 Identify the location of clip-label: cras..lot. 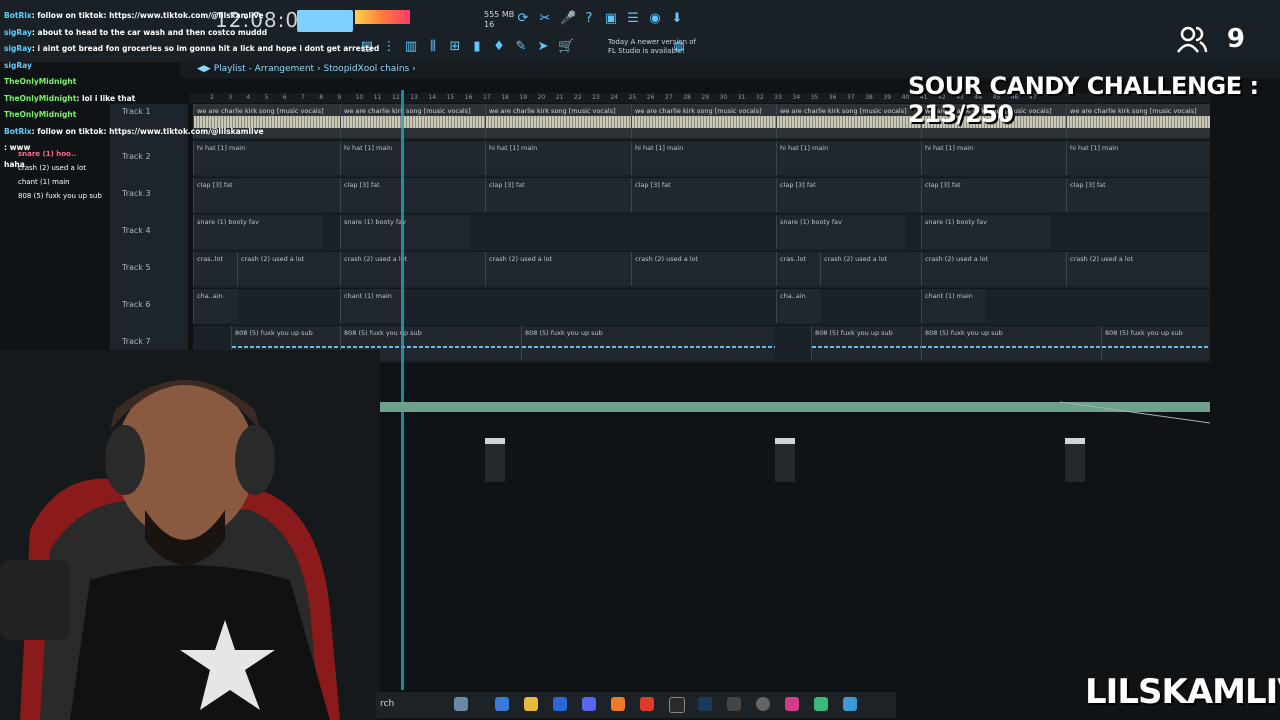
(210, 259).